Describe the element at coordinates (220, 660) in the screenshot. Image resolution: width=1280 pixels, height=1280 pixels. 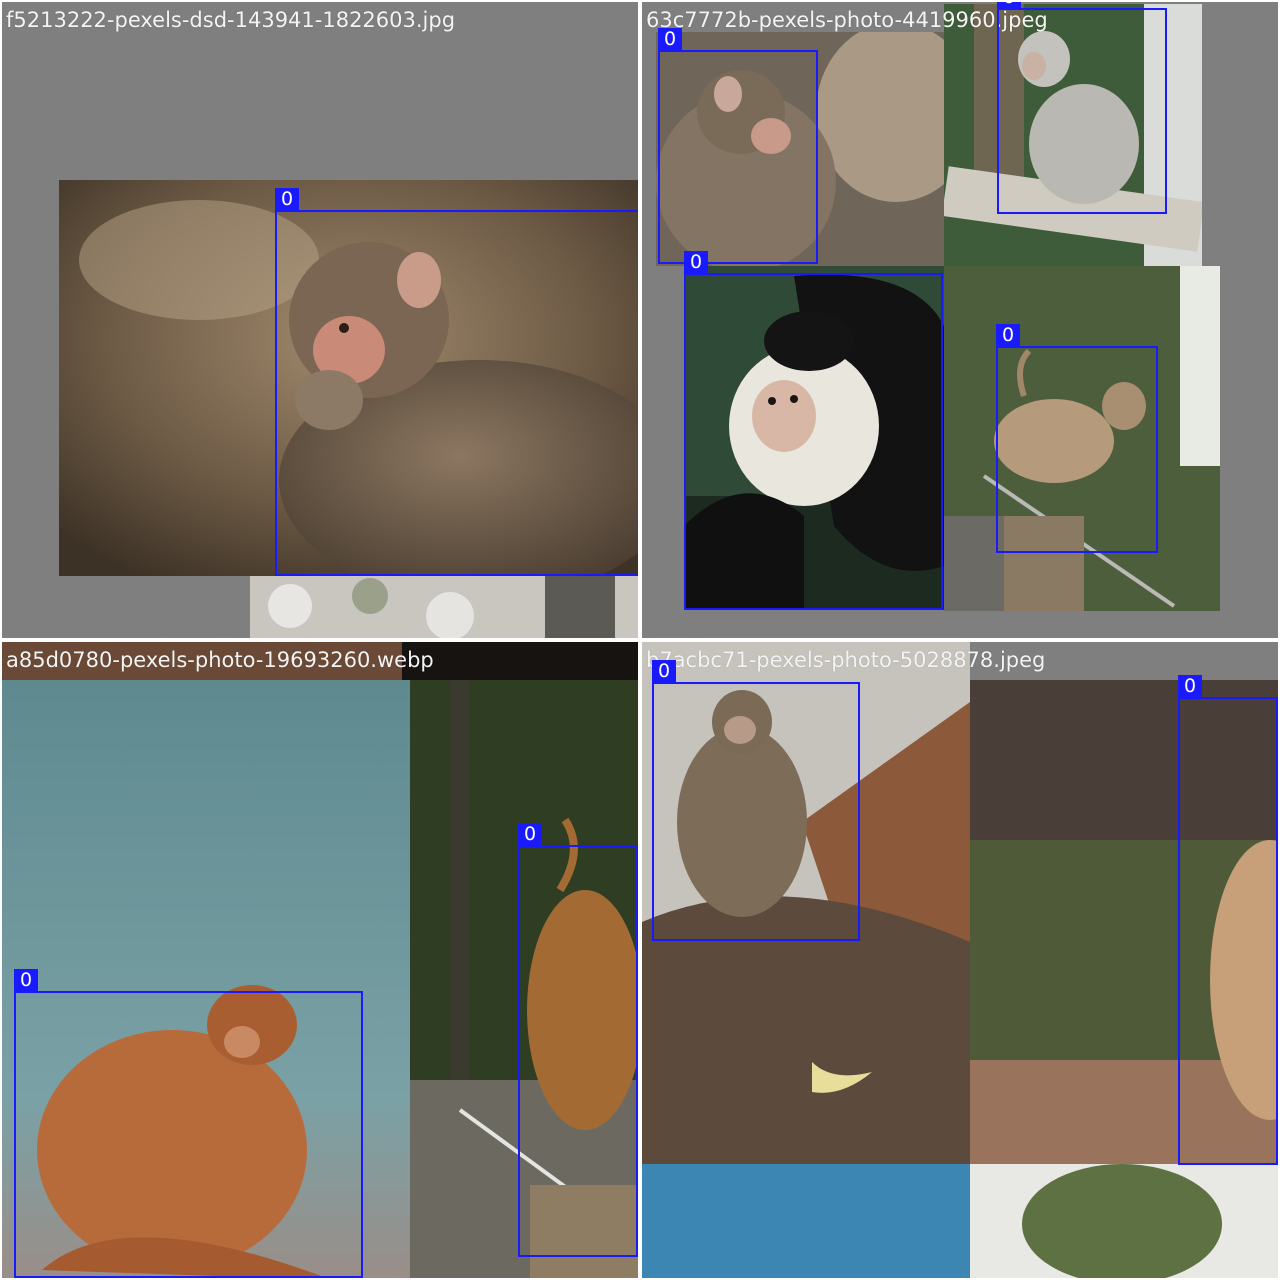
I see `image-filename: a85d0780-pexels-photo-19693260.webp` at that location.